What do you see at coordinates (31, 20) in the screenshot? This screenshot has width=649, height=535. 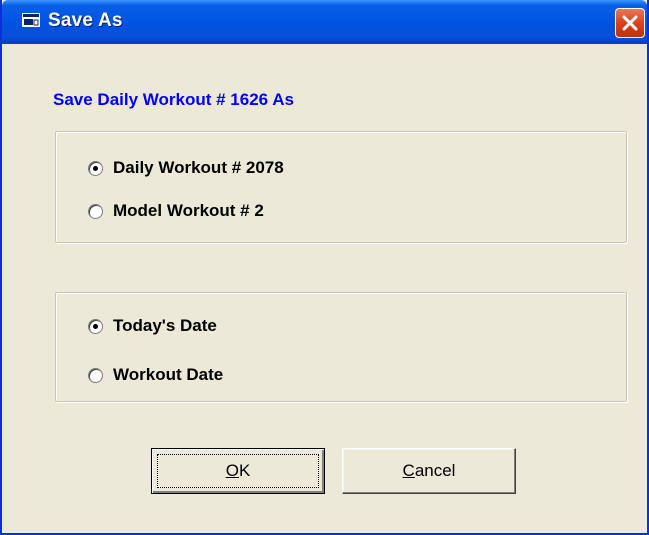 I see `window-app-icon` at bounding box center [31, 20].